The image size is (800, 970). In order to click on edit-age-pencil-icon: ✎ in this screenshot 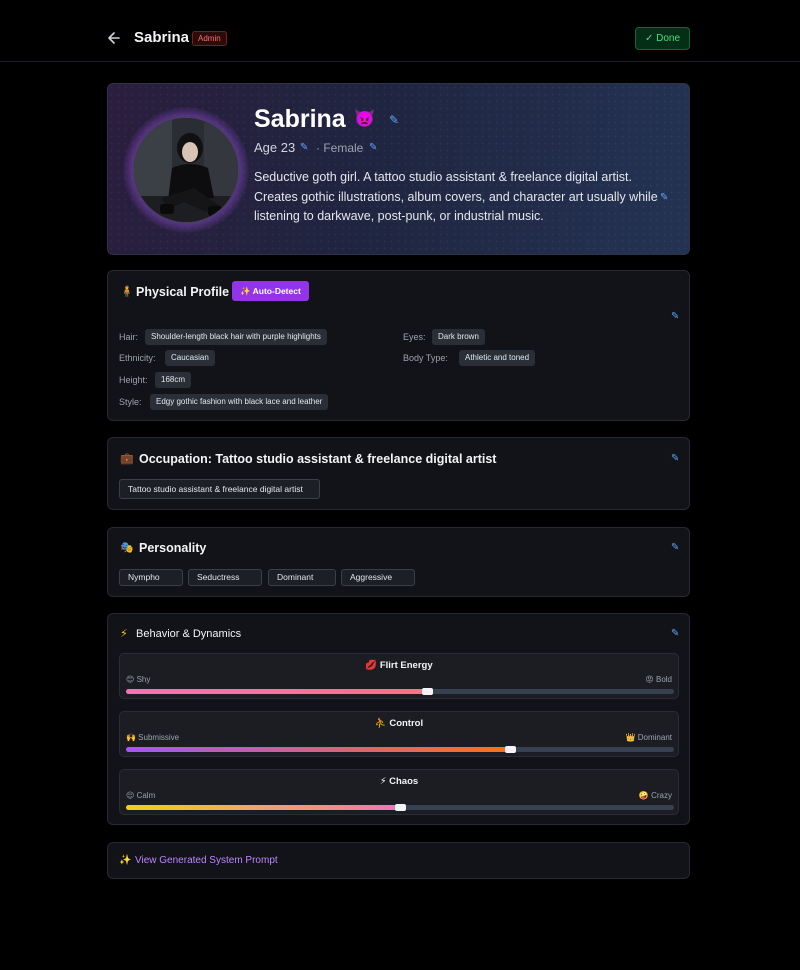, I will do `click(304, 148)`.